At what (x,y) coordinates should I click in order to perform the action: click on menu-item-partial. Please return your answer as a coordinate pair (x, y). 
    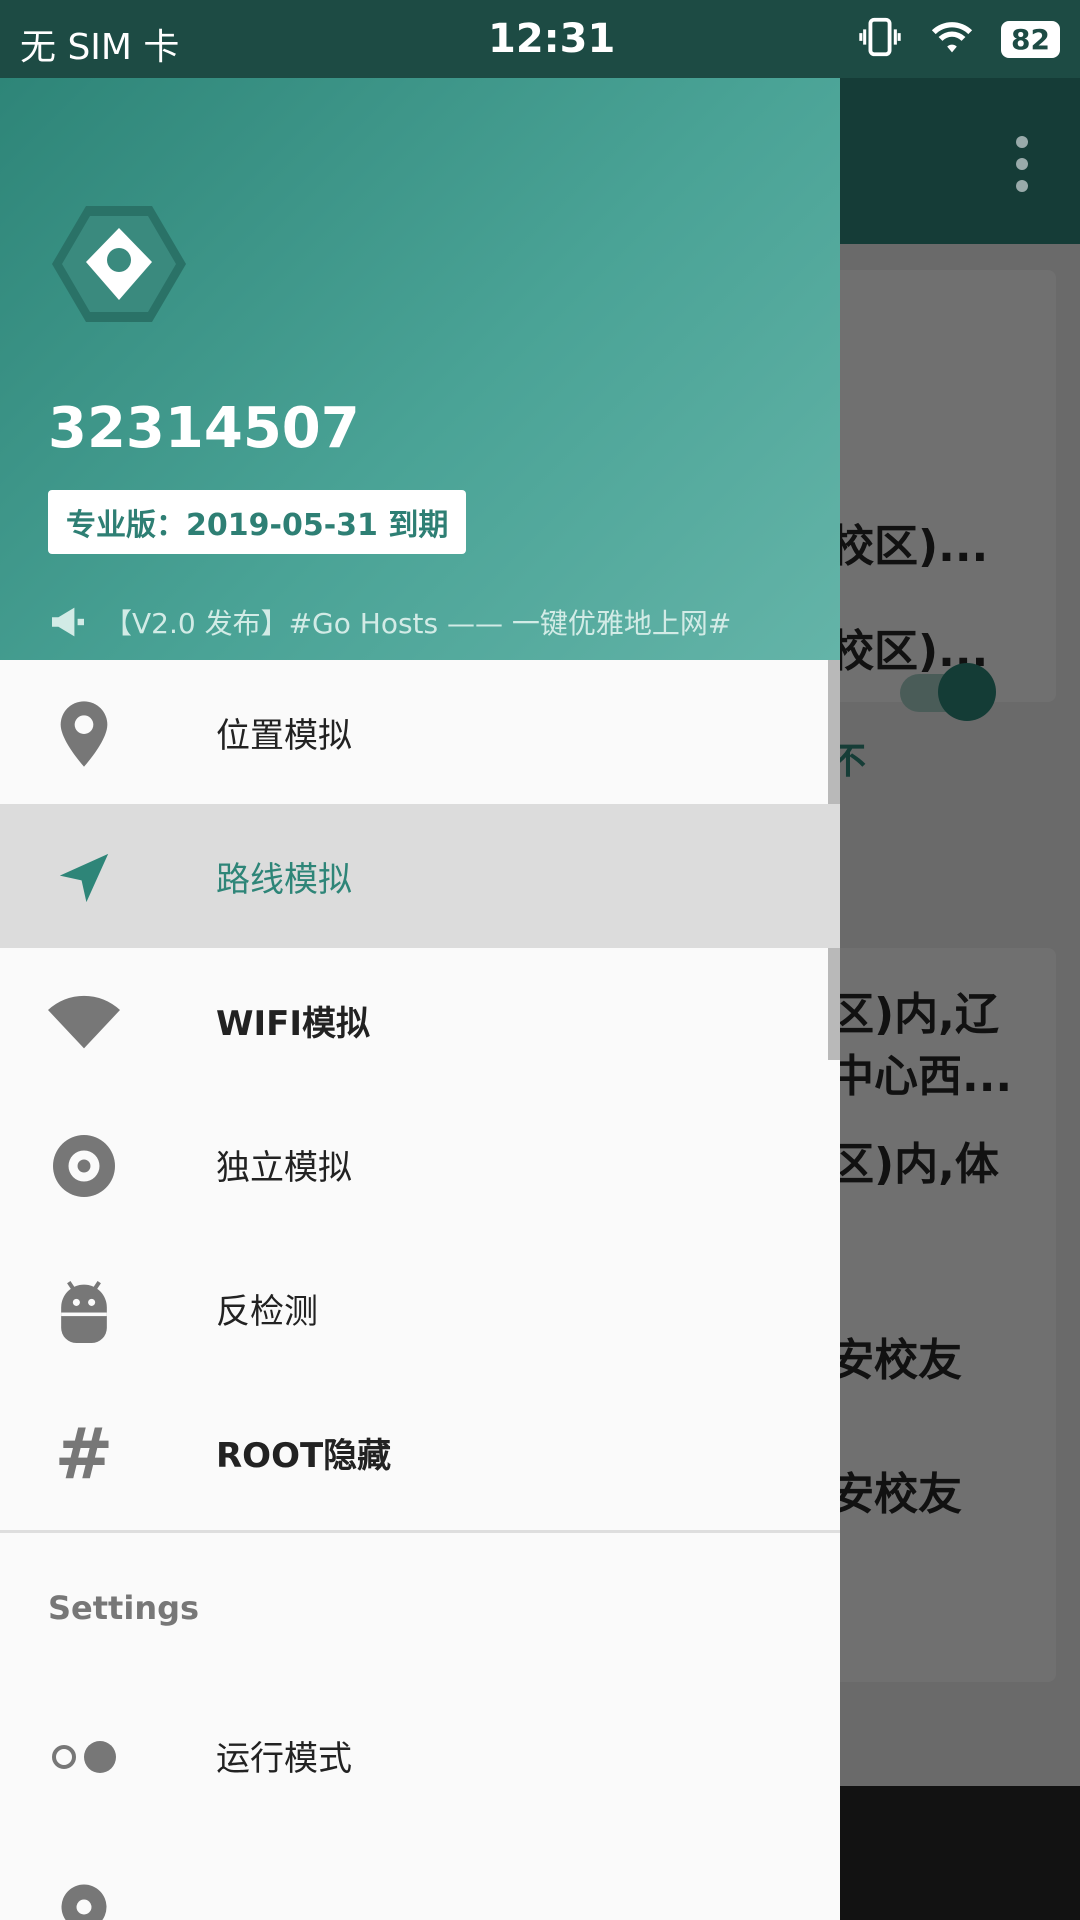
    Looking at the image, I should click on (420, 1873).